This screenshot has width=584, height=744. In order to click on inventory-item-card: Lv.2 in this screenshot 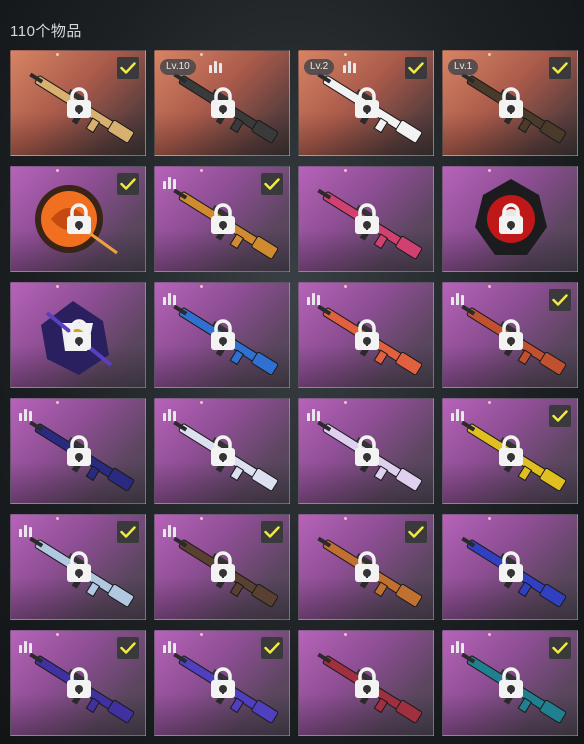, I will do `click(366, 103)`.